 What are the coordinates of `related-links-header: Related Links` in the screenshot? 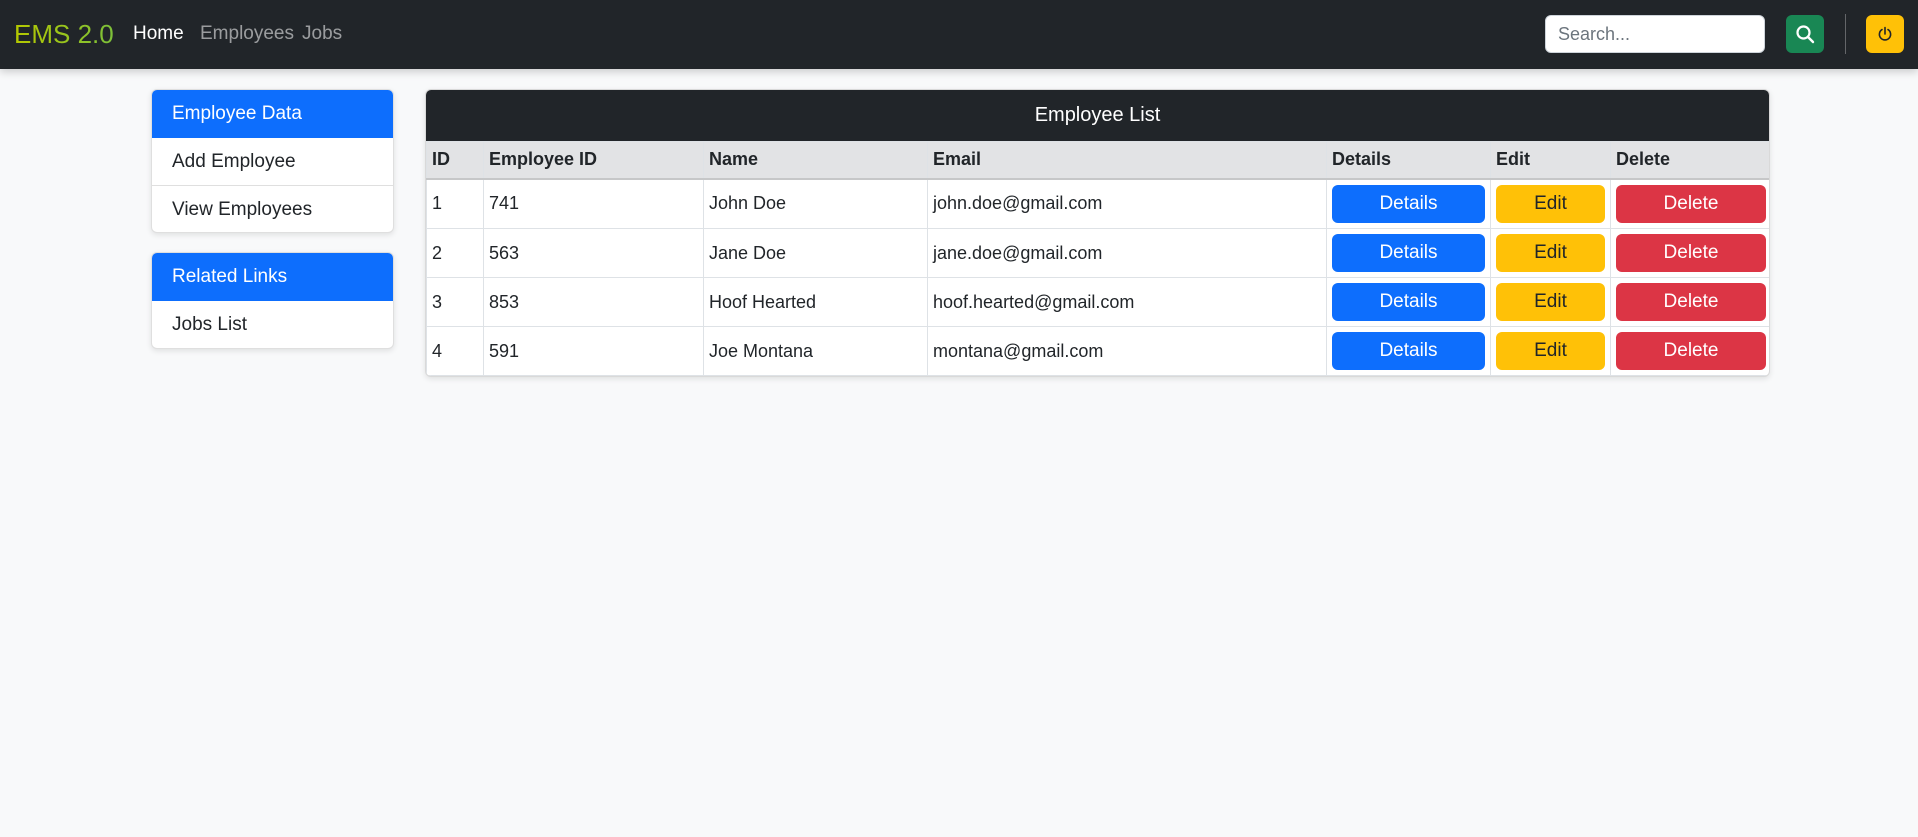 It's located at (272, 277).